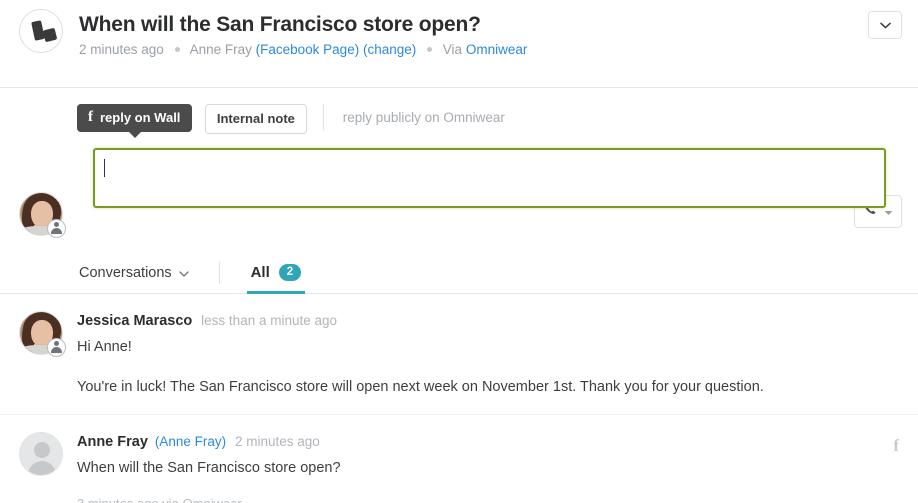 This screenshot has height=503, width=918. I want to click on text-cursor, so click(104, 168).